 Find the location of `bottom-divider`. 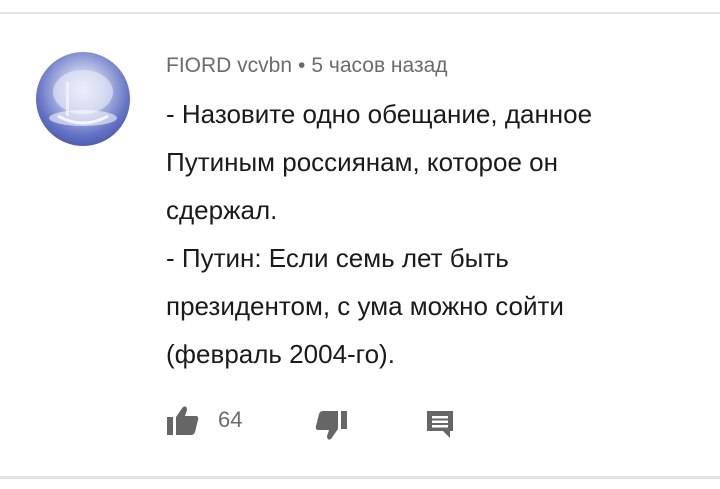

bottom-divider is located at coordinates (360, 477).